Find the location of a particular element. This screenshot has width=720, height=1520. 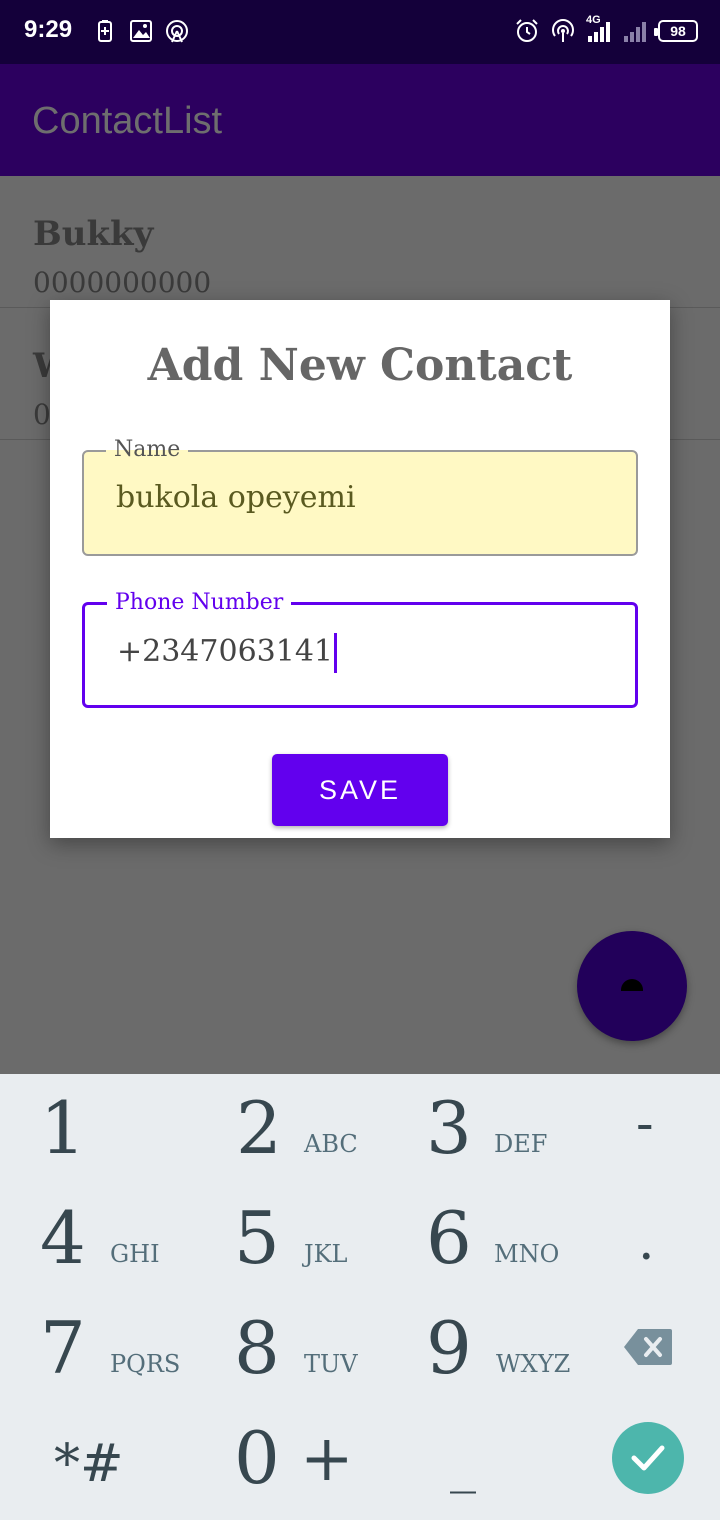

key-symbol: _ is located at coordinates (463, 1464).